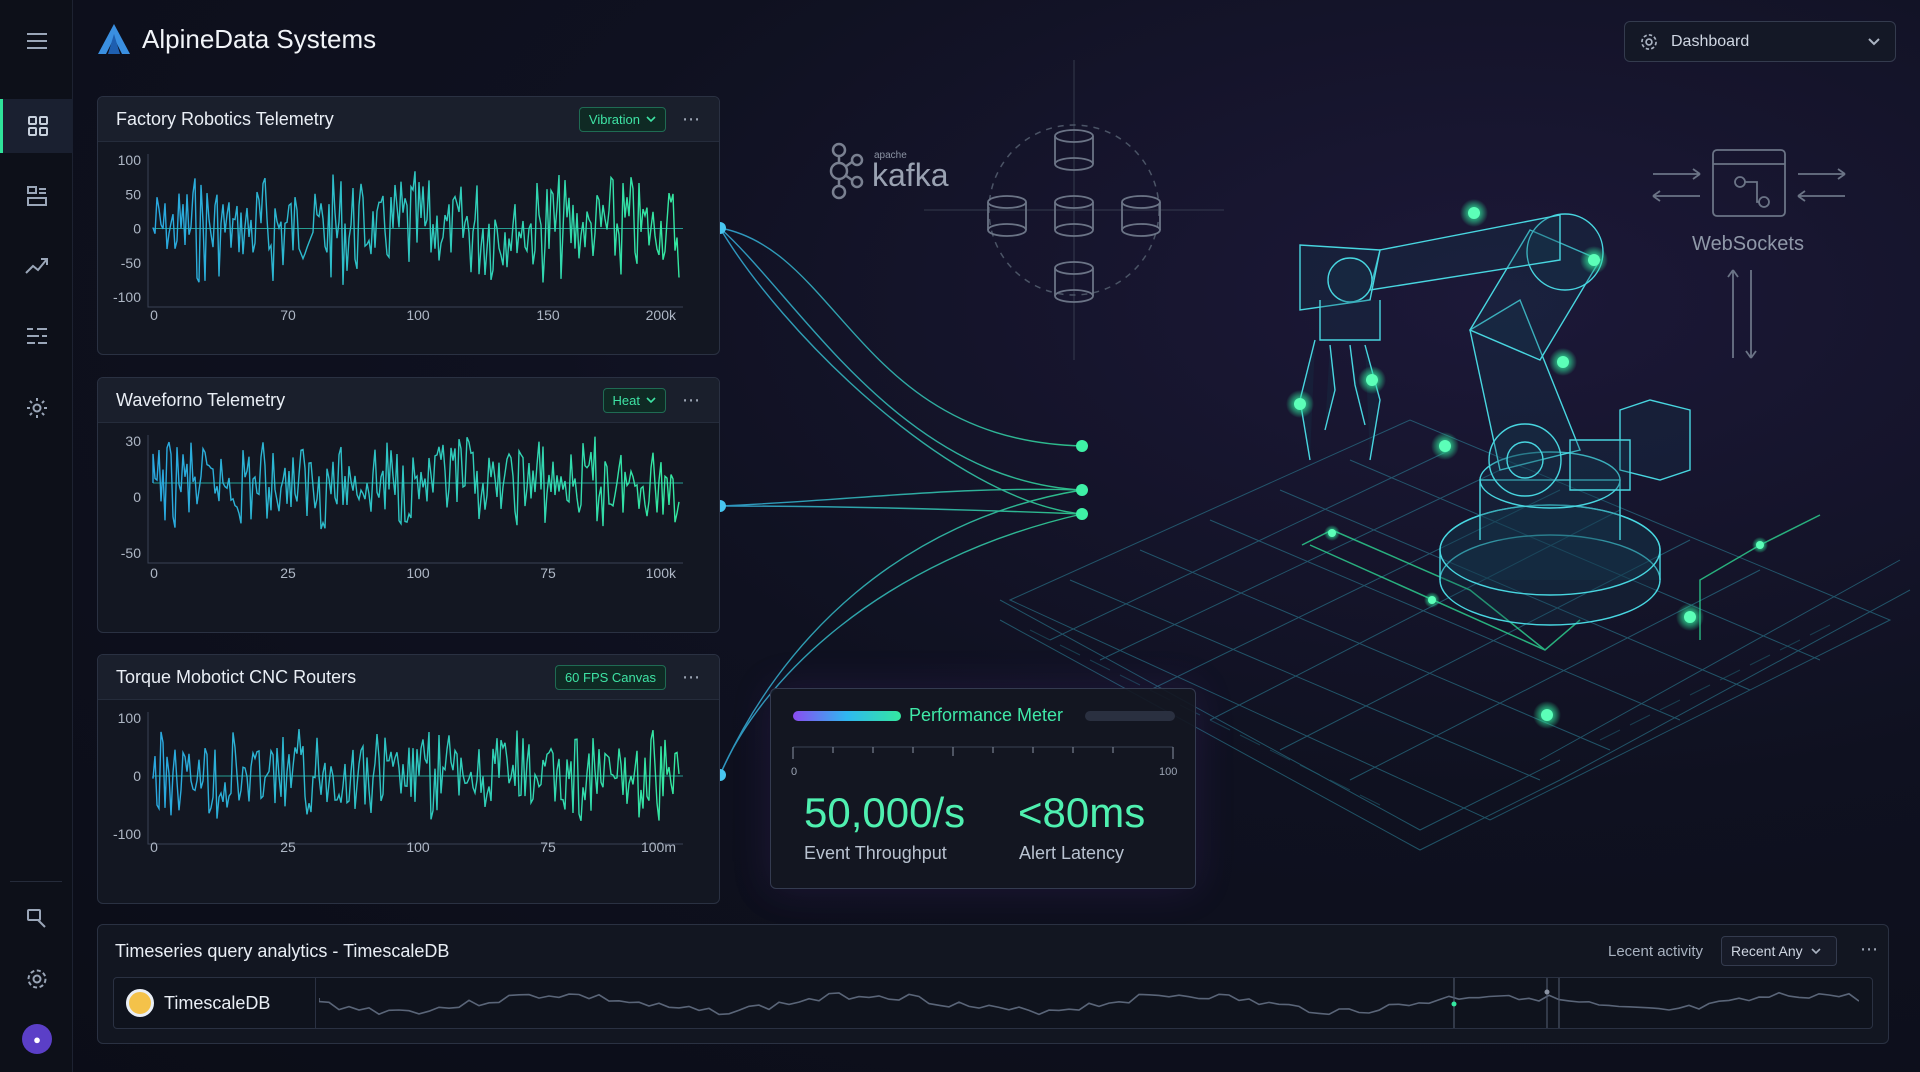 The image size is (1920, 1072). Describe the element at coordinates (875, 853) in the screenshot. I see `throughput-label: Event Throughput` at that location.